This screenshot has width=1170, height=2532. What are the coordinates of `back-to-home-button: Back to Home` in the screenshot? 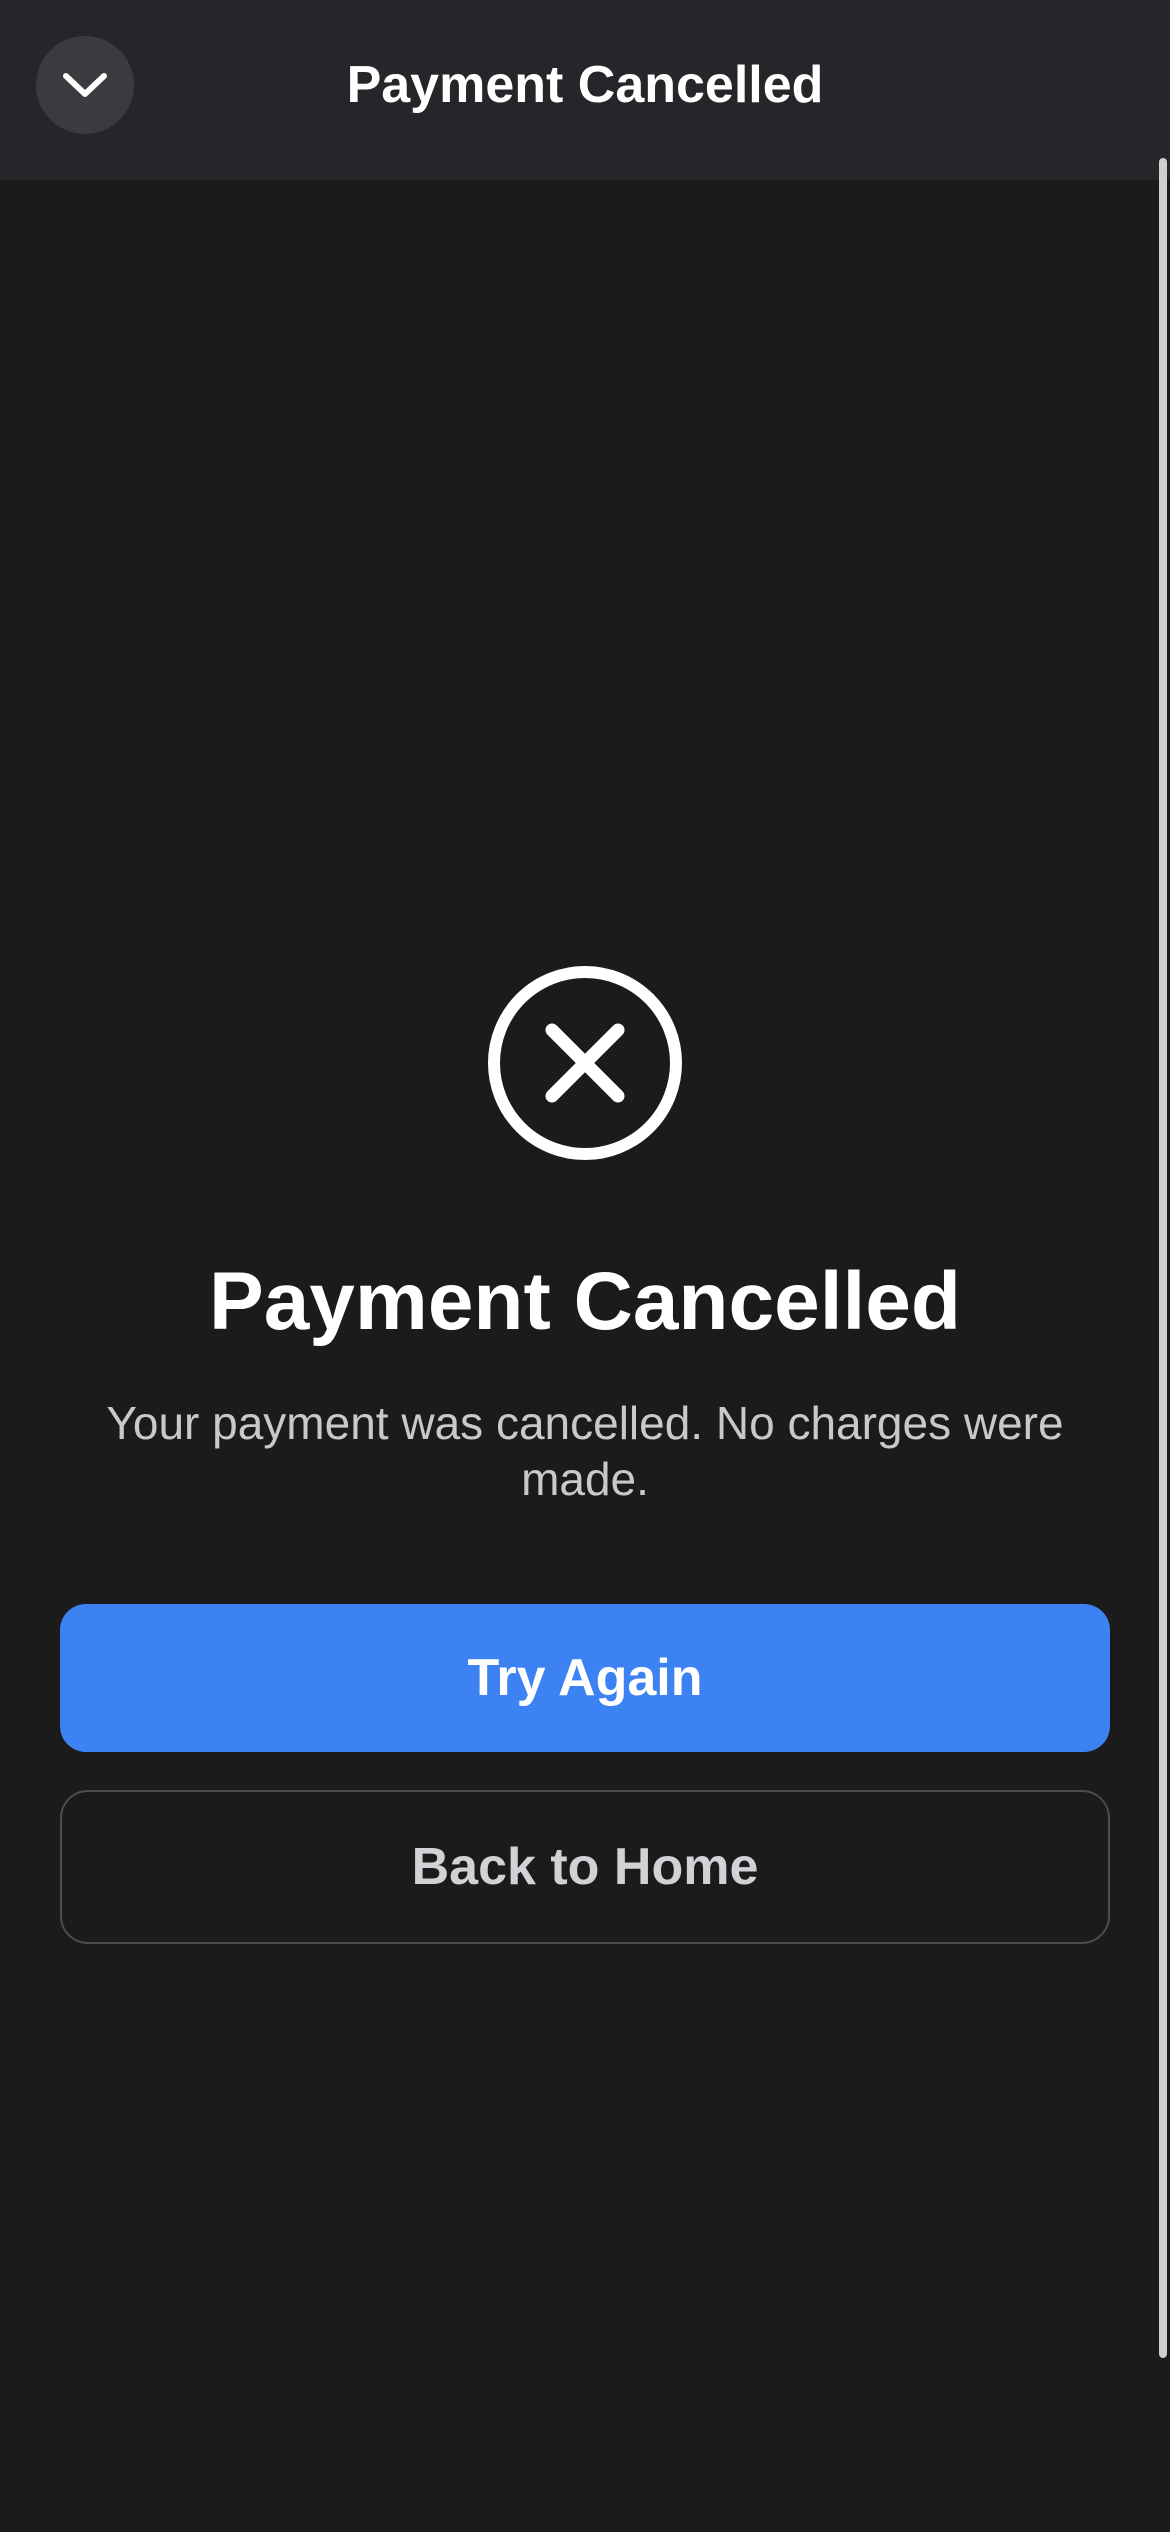 It's located at (585, 1867).